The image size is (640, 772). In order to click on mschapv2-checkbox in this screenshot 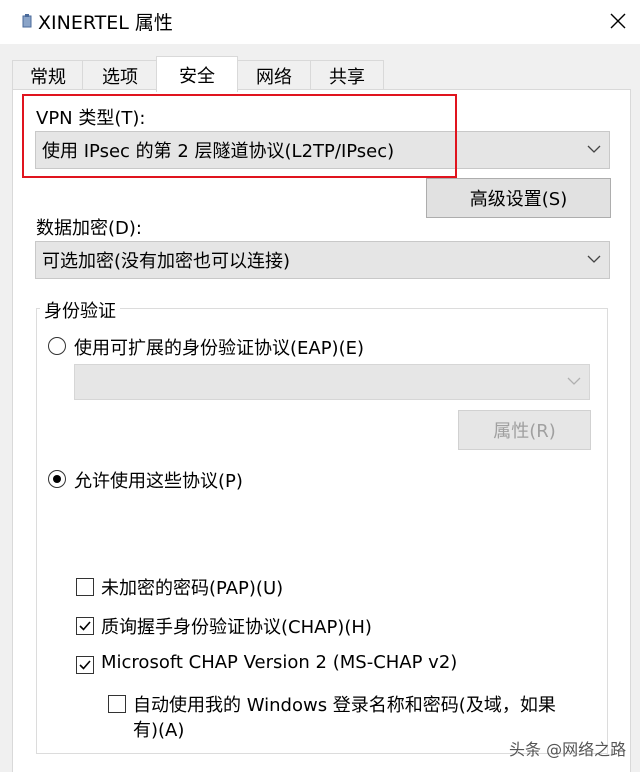, I will do `click(85, 665)`.